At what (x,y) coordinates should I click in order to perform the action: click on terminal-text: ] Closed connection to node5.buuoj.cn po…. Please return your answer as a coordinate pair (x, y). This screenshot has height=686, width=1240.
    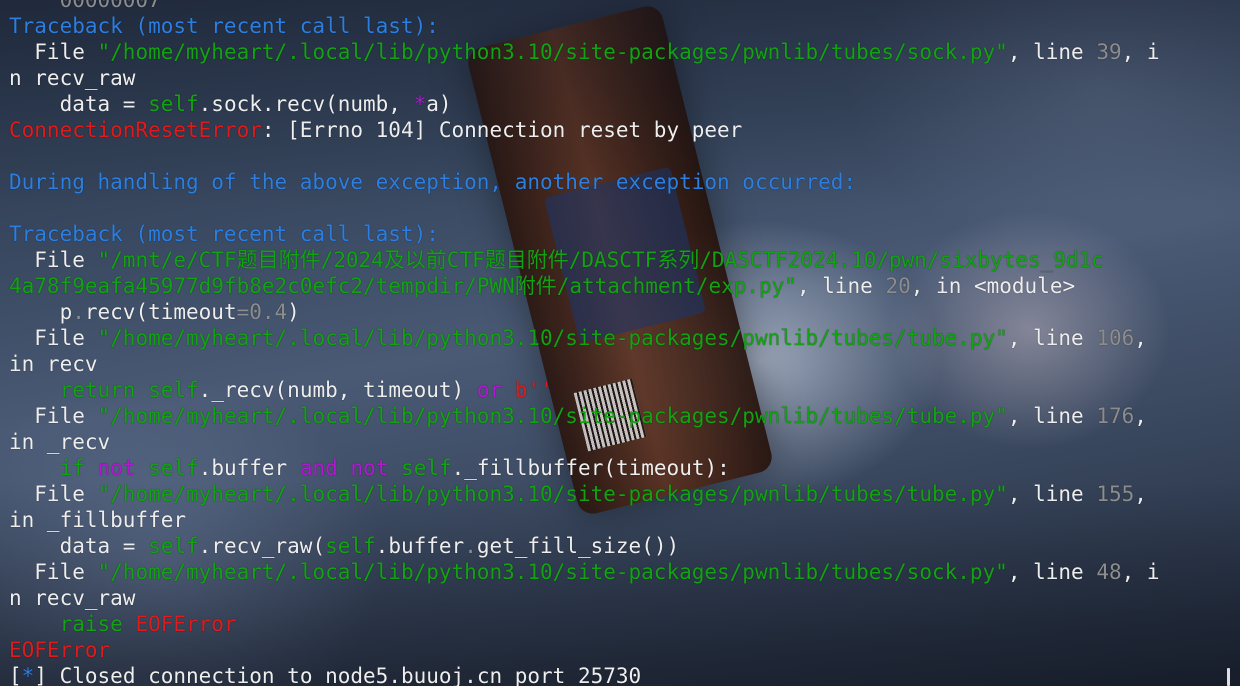
    Looking at the image, I should click on (338, 675).